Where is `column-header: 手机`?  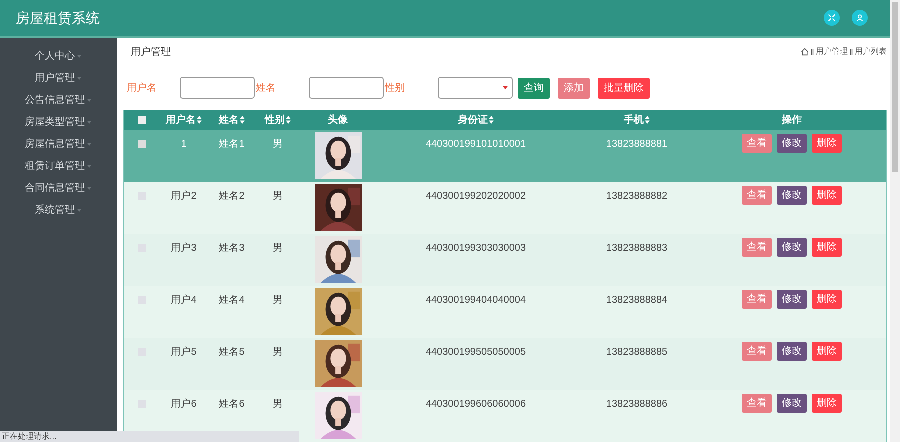 column-header: 手机 is located at coordinates (637, 120).